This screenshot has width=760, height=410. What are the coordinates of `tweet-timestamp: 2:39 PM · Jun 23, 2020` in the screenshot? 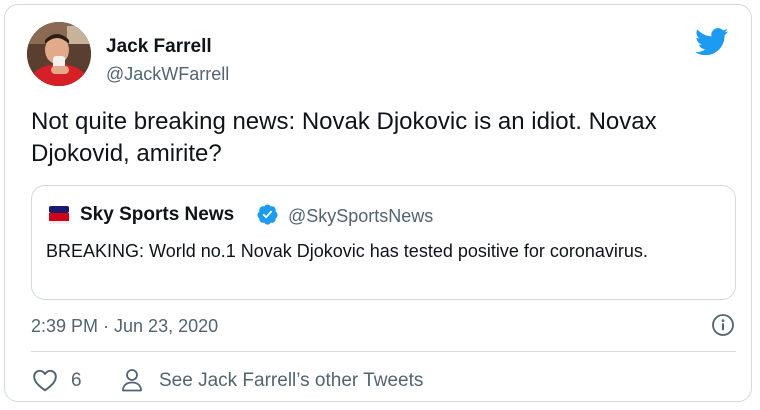 It's located at (124, 326).